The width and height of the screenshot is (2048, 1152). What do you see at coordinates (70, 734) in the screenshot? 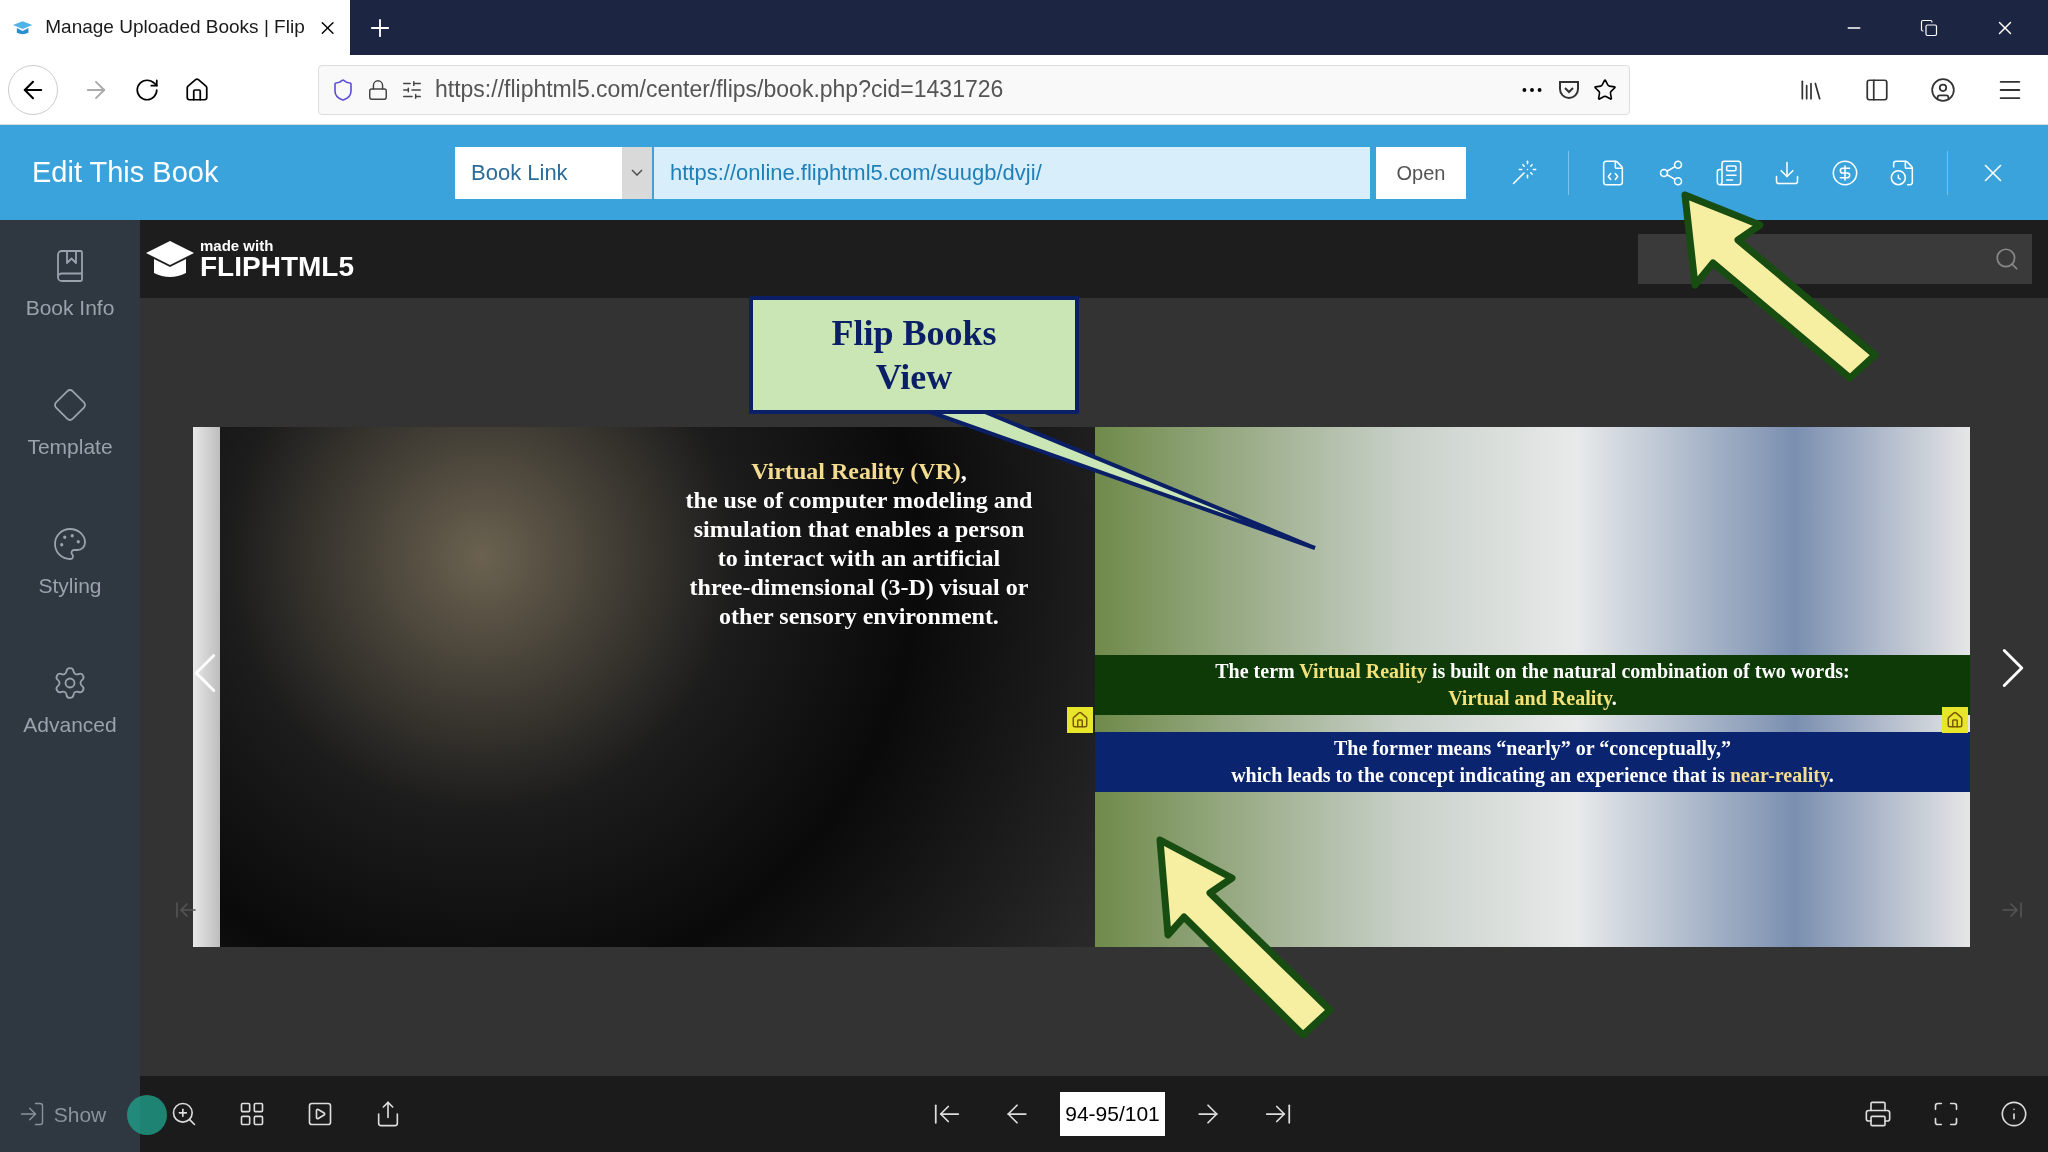
I see `sidebar-item: Advanced` at bounding box center [70, 734].